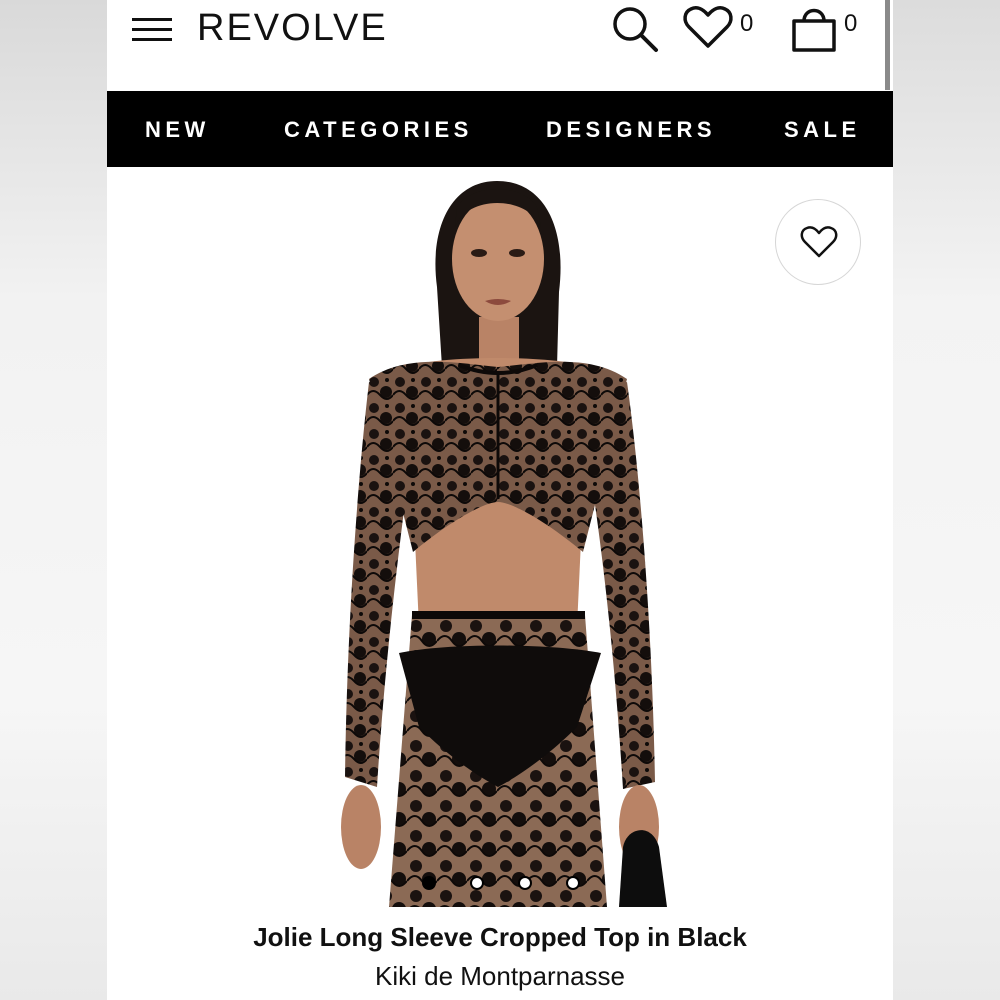  Describe the element at coordinates (53, 500) in the screenshot. I see `left-backdrop` at that location.